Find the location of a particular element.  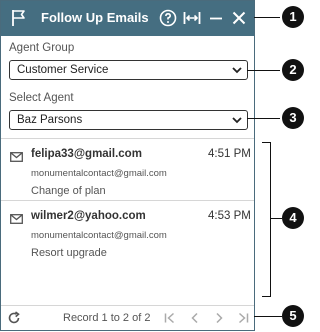

expand-width-icon is located at coordinates (192, 18).